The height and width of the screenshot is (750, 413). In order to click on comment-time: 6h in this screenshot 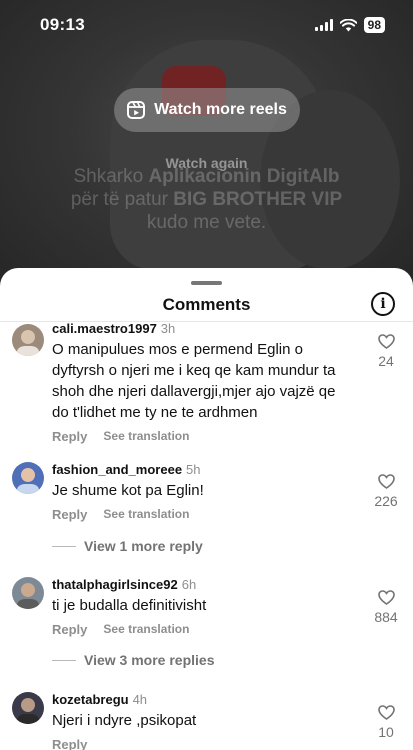, I will do `click(189, 584)`.